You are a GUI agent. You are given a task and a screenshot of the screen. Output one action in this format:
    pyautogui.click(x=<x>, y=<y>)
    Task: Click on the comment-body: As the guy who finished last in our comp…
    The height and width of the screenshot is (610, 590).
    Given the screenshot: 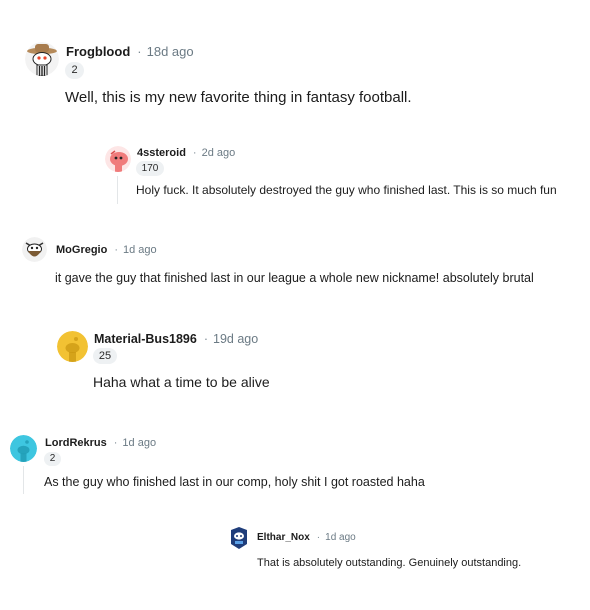 What is the action you would take?
    pyautogui.click(x=234, y=482)
    